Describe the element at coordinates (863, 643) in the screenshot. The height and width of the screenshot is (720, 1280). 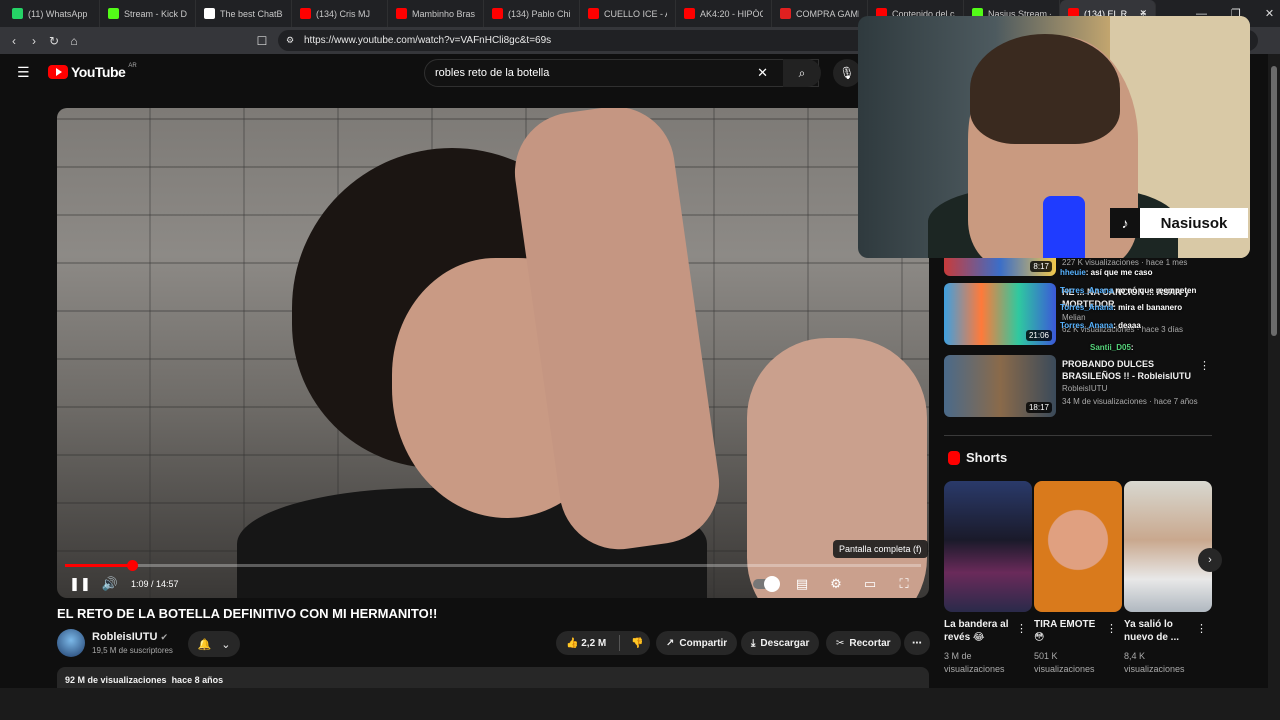
I see `clip-button: ✂ Recortar` at that location.